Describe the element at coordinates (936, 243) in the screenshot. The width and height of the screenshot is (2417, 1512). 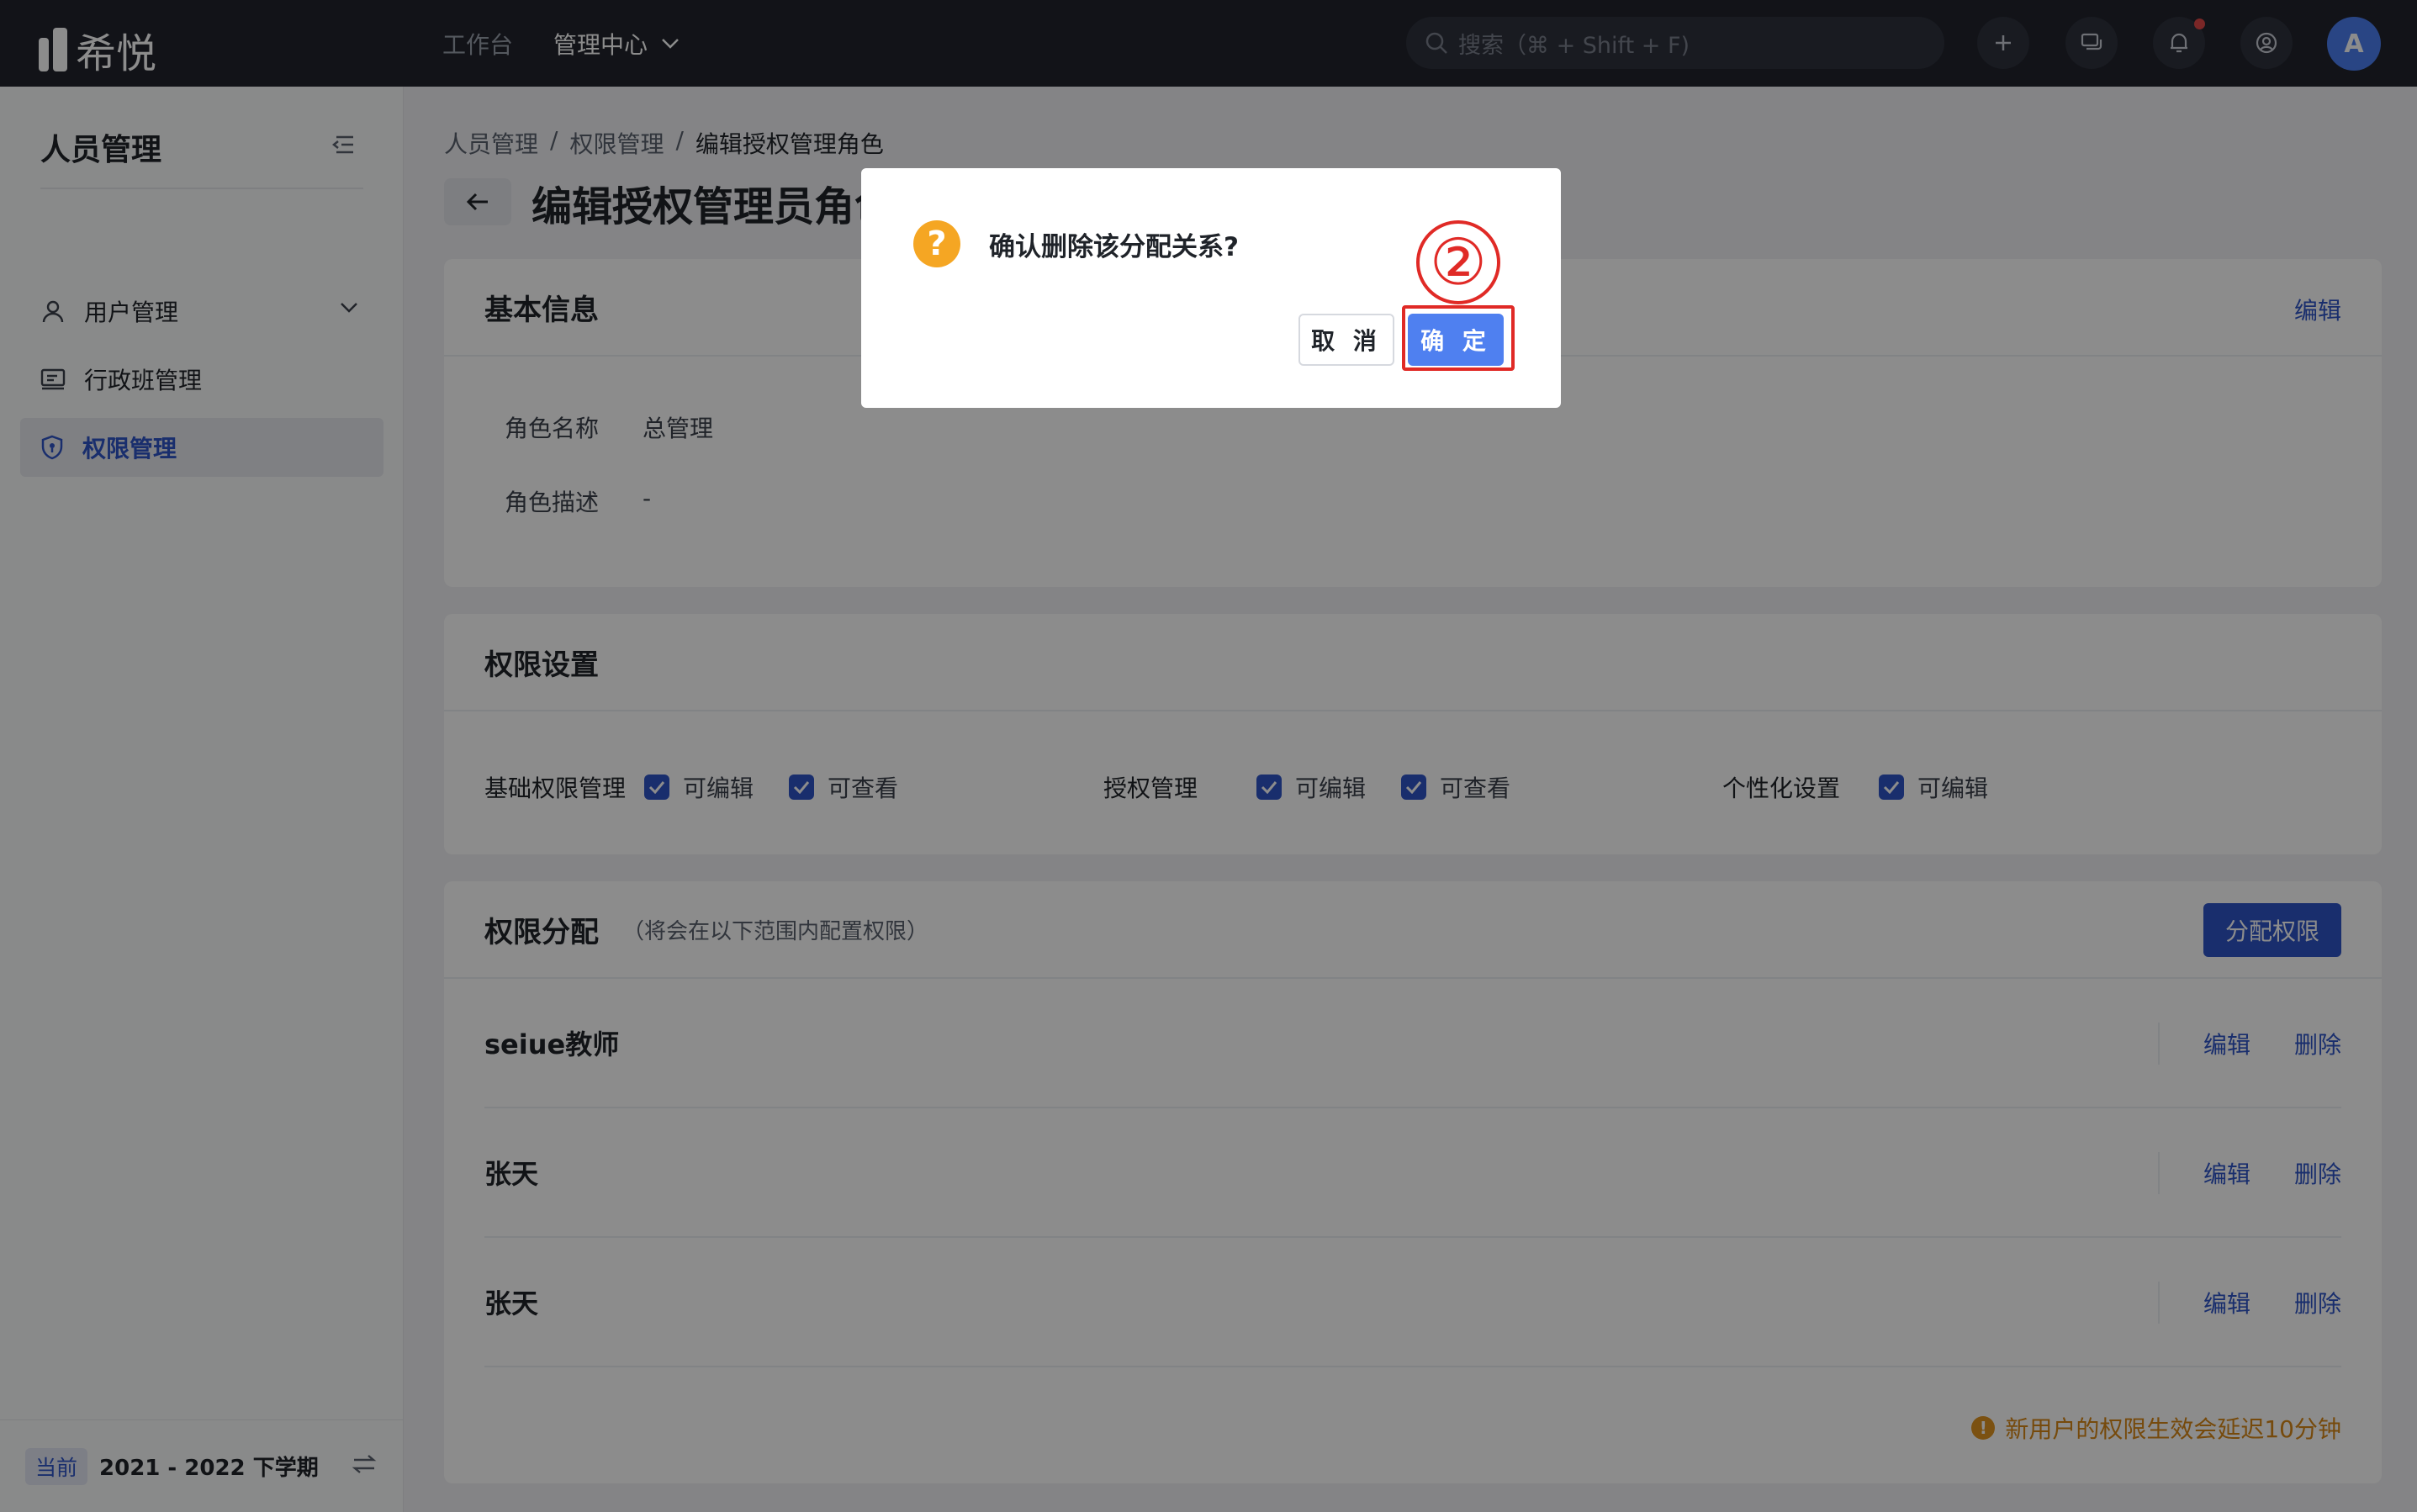
I see `question-icon: ?` at that location.